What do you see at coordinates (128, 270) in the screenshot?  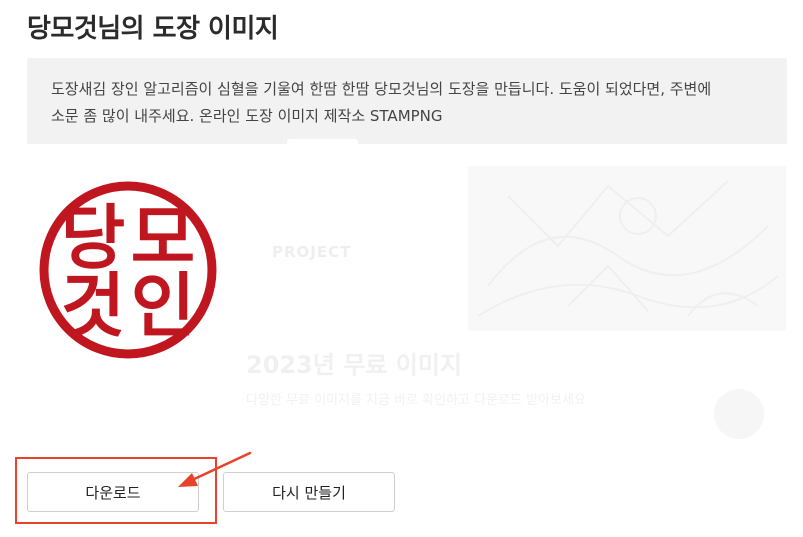 I see `stamp-image: 당 모 것 인` at bounding box center [128, 270].